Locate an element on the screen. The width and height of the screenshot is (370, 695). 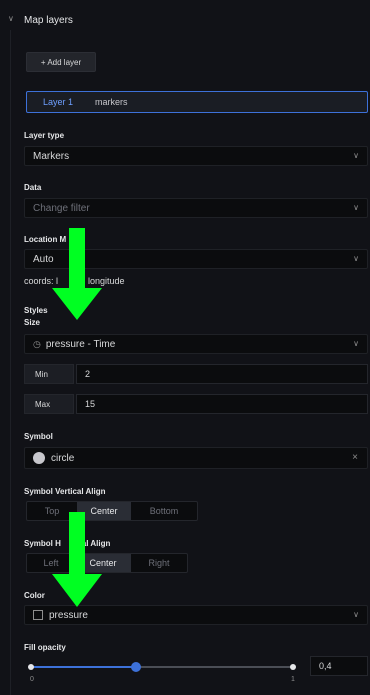
size-max-label: Max is located at coordinates (49, 404).